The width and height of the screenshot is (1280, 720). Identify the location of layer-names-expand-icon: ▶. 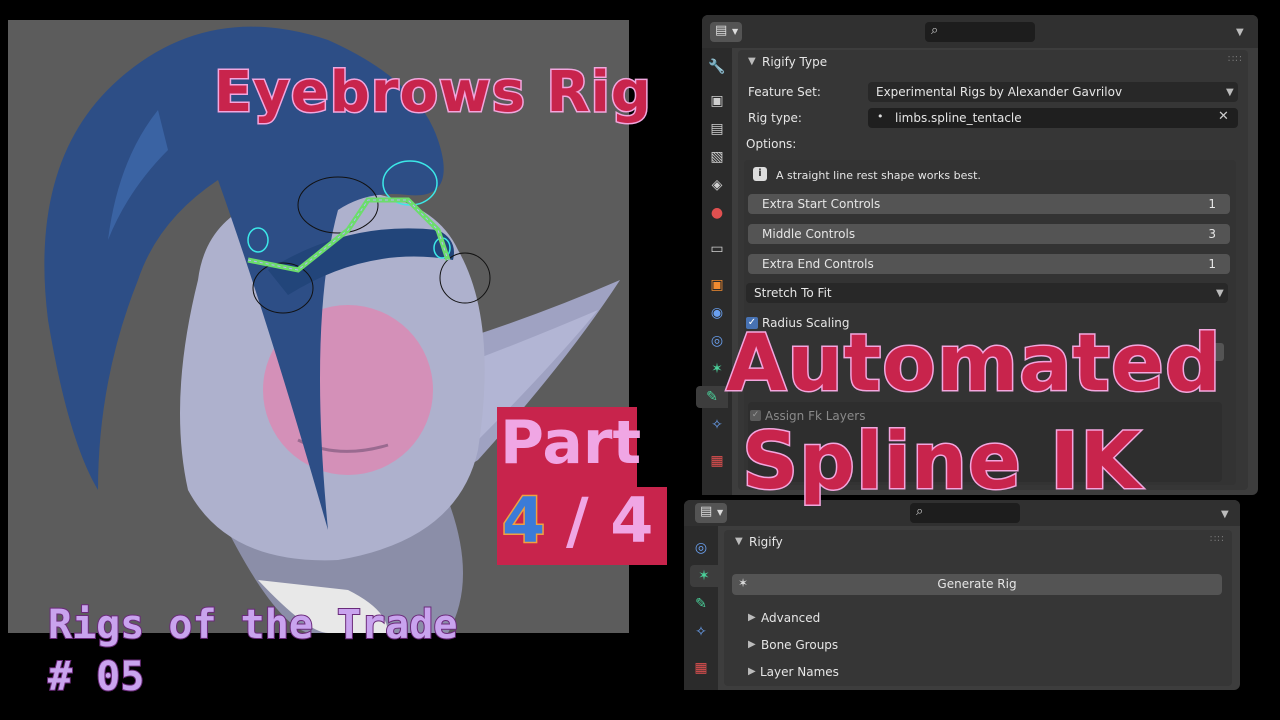
(752, 671).